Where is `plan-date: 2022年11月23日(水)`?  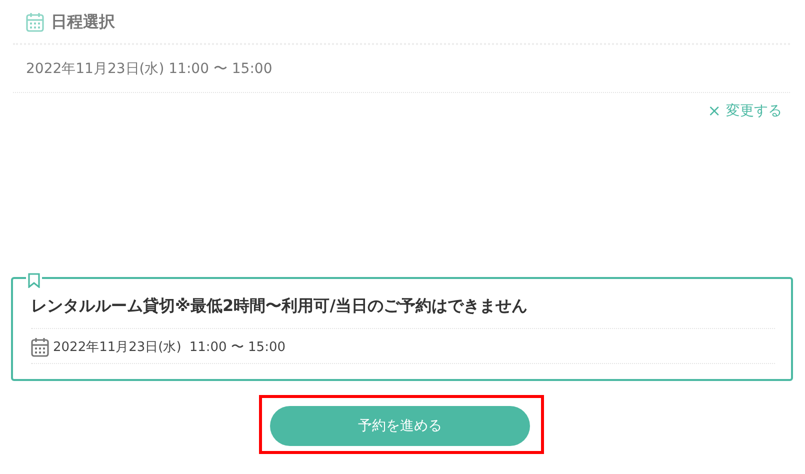
plan-date: 2022年11月23日(水) is located at coordinates (117, 347).